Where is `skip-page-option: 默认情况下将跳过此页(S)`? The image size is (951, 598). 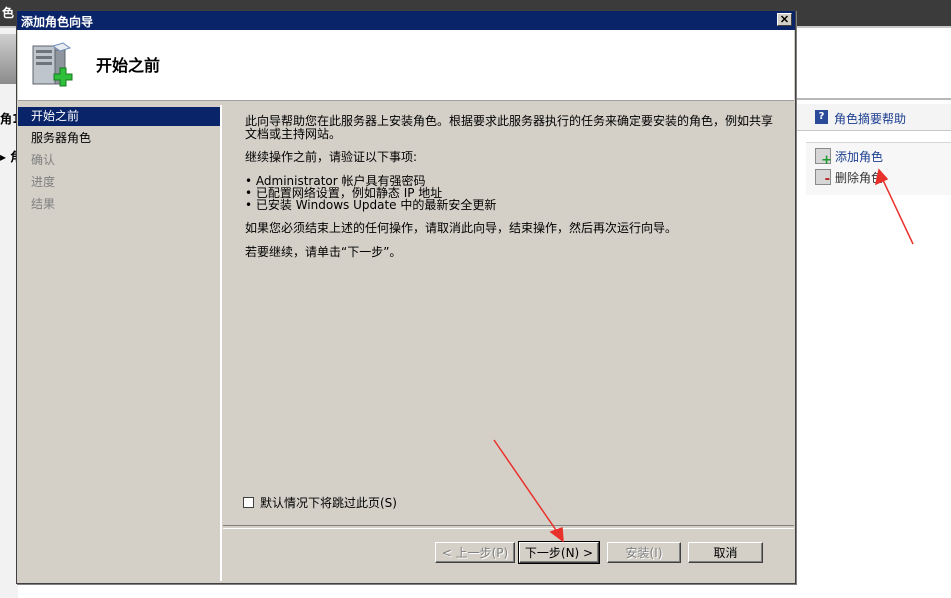
skip-page-option: 默认情况下将跳过此页(S) is located at coordinates (320, 502).